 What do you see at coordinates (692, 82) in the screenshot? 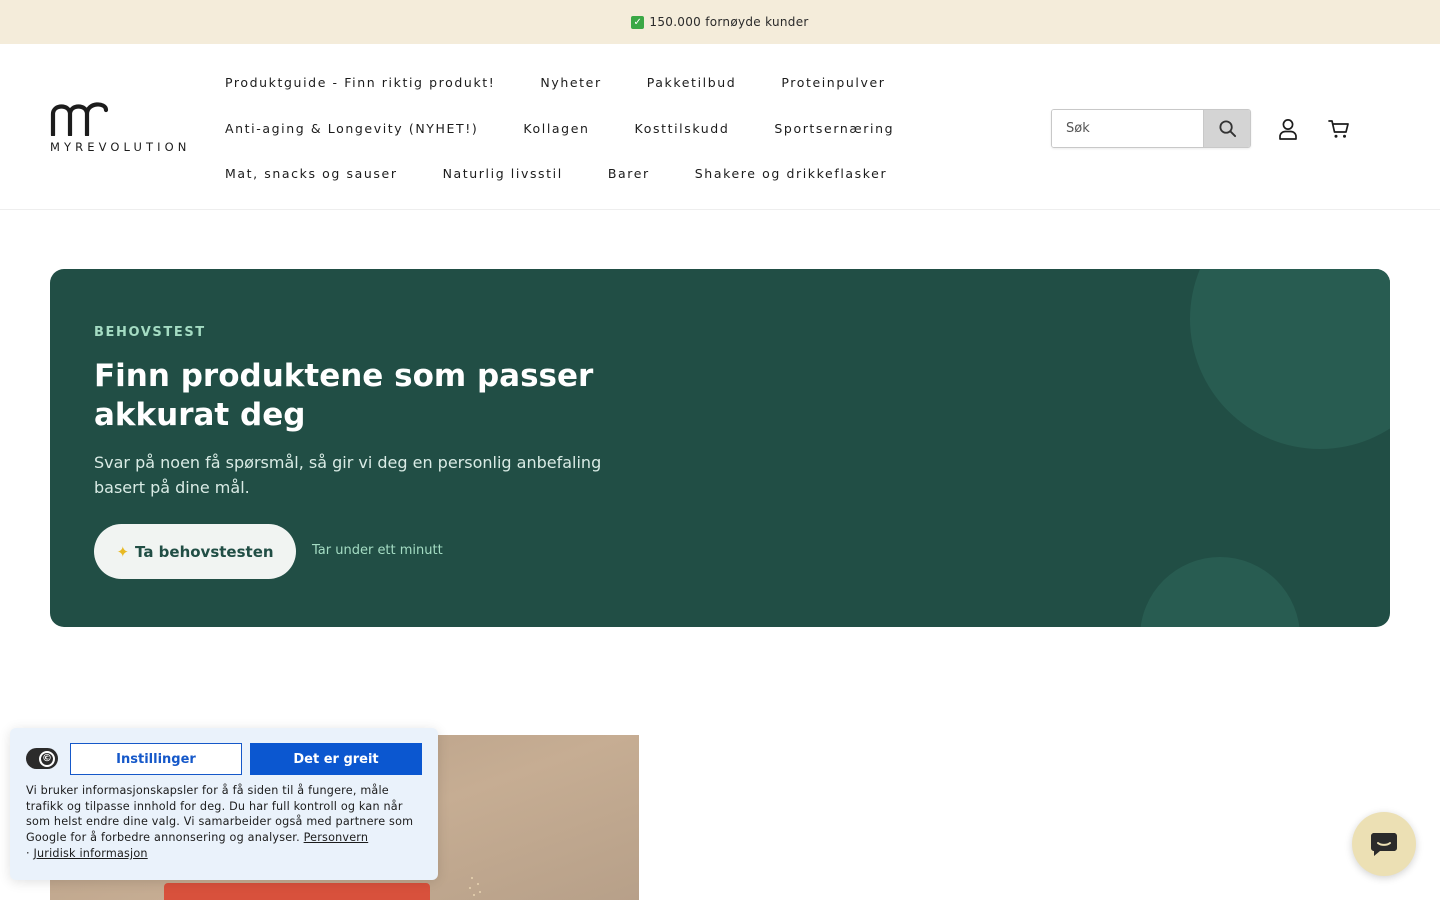
I see `nav-item-pakketilbud: Pakketilbud` at bounding box center [692, 82].